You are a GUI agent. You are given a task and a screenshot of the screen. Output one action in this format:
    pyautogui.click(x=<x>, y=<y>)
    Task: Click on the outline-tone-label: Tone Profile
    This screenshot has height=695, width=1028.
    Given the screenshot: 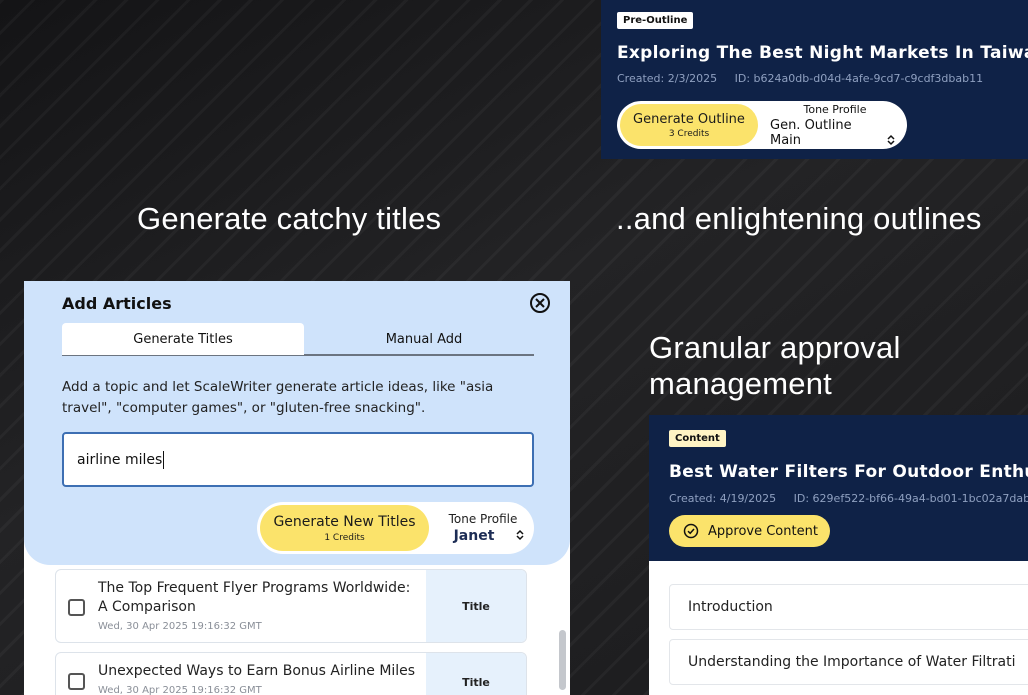 What is the action you would take?
    pyautogui.click(x=835, y=109)
    